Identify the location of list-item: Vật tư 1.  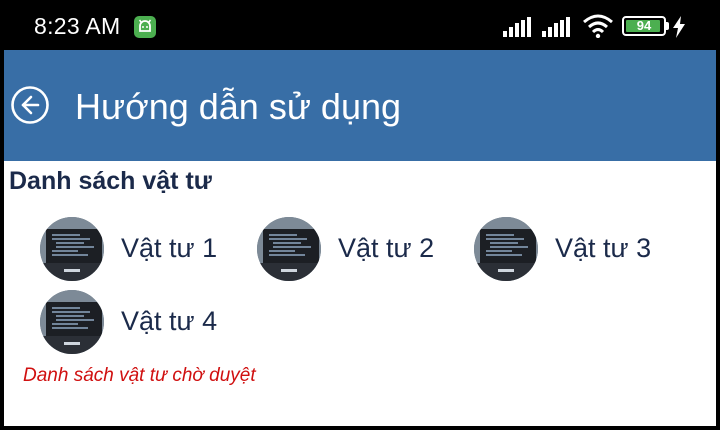
(130, 249).